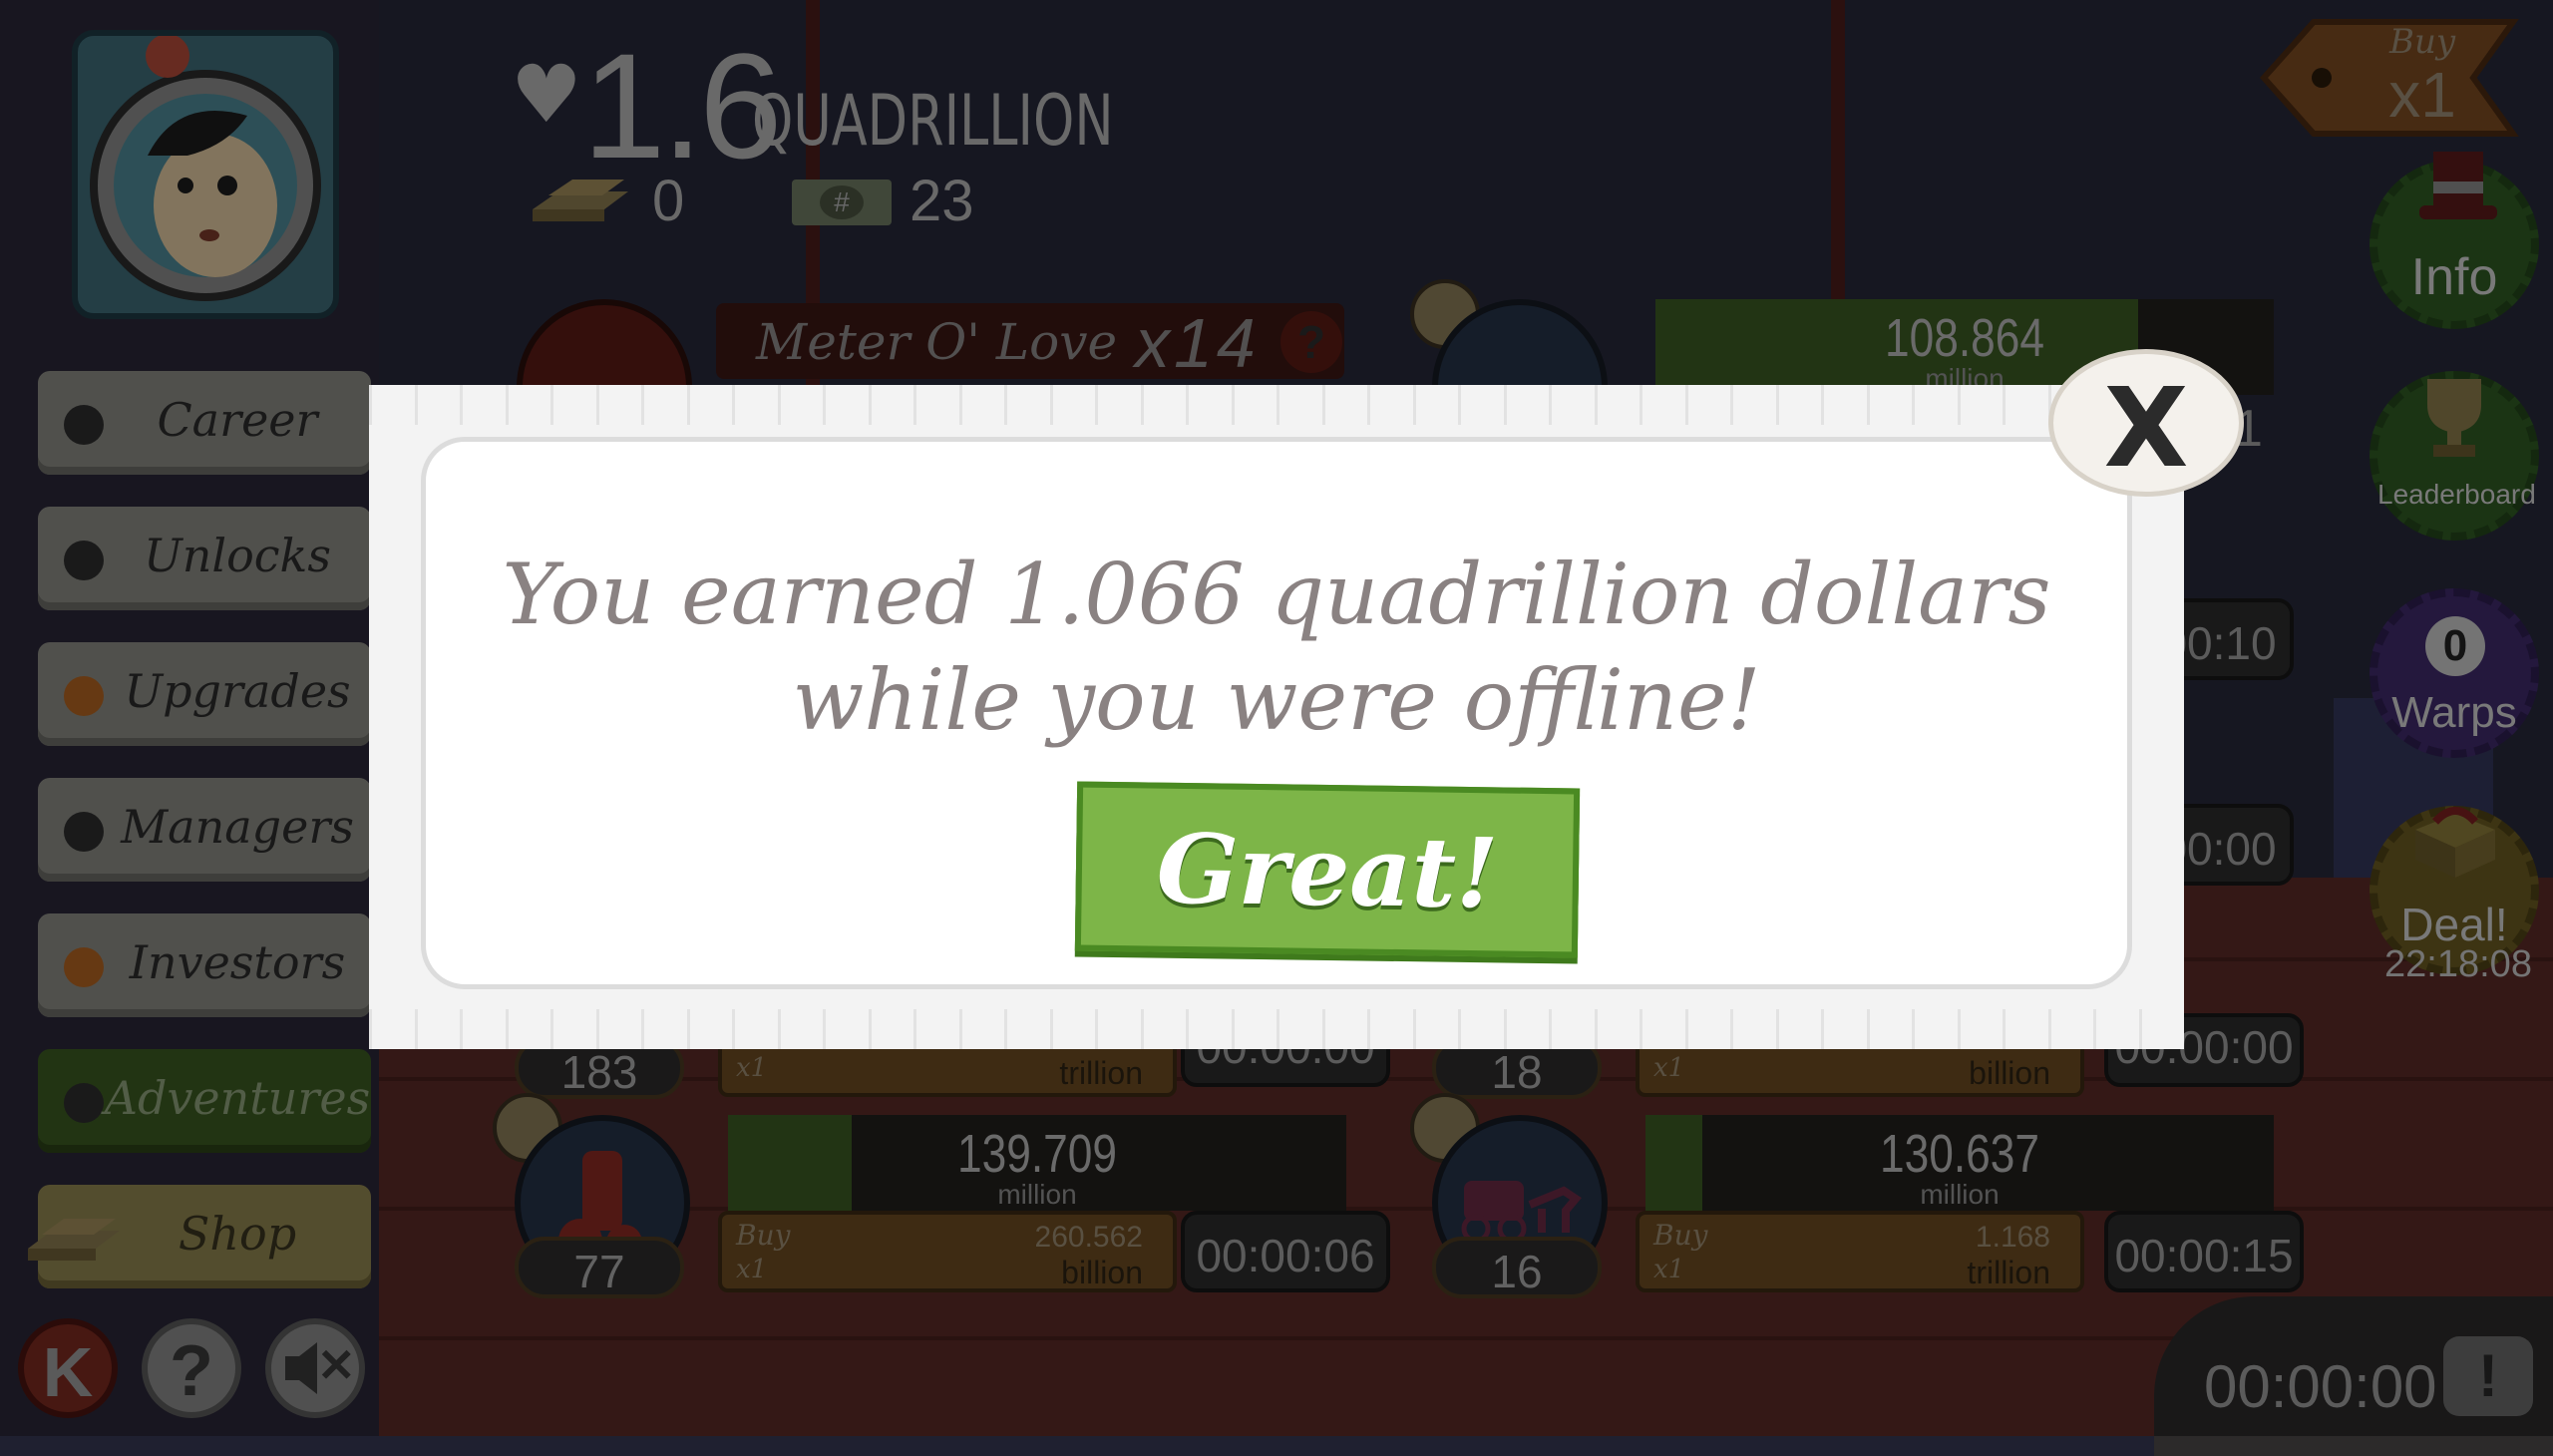 Image resolution: width=2553 pixels, height=1456 pixels. I want to click on great-button-label: Great!, so click(1328, 871).